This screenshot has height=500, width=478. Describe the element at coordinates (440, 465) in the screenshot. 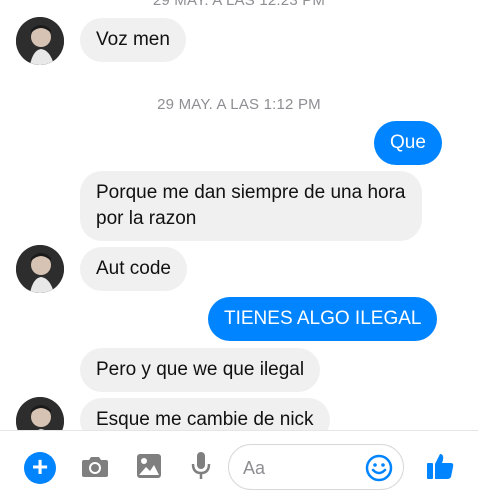

I see `thumbs-up-icon` at that location.